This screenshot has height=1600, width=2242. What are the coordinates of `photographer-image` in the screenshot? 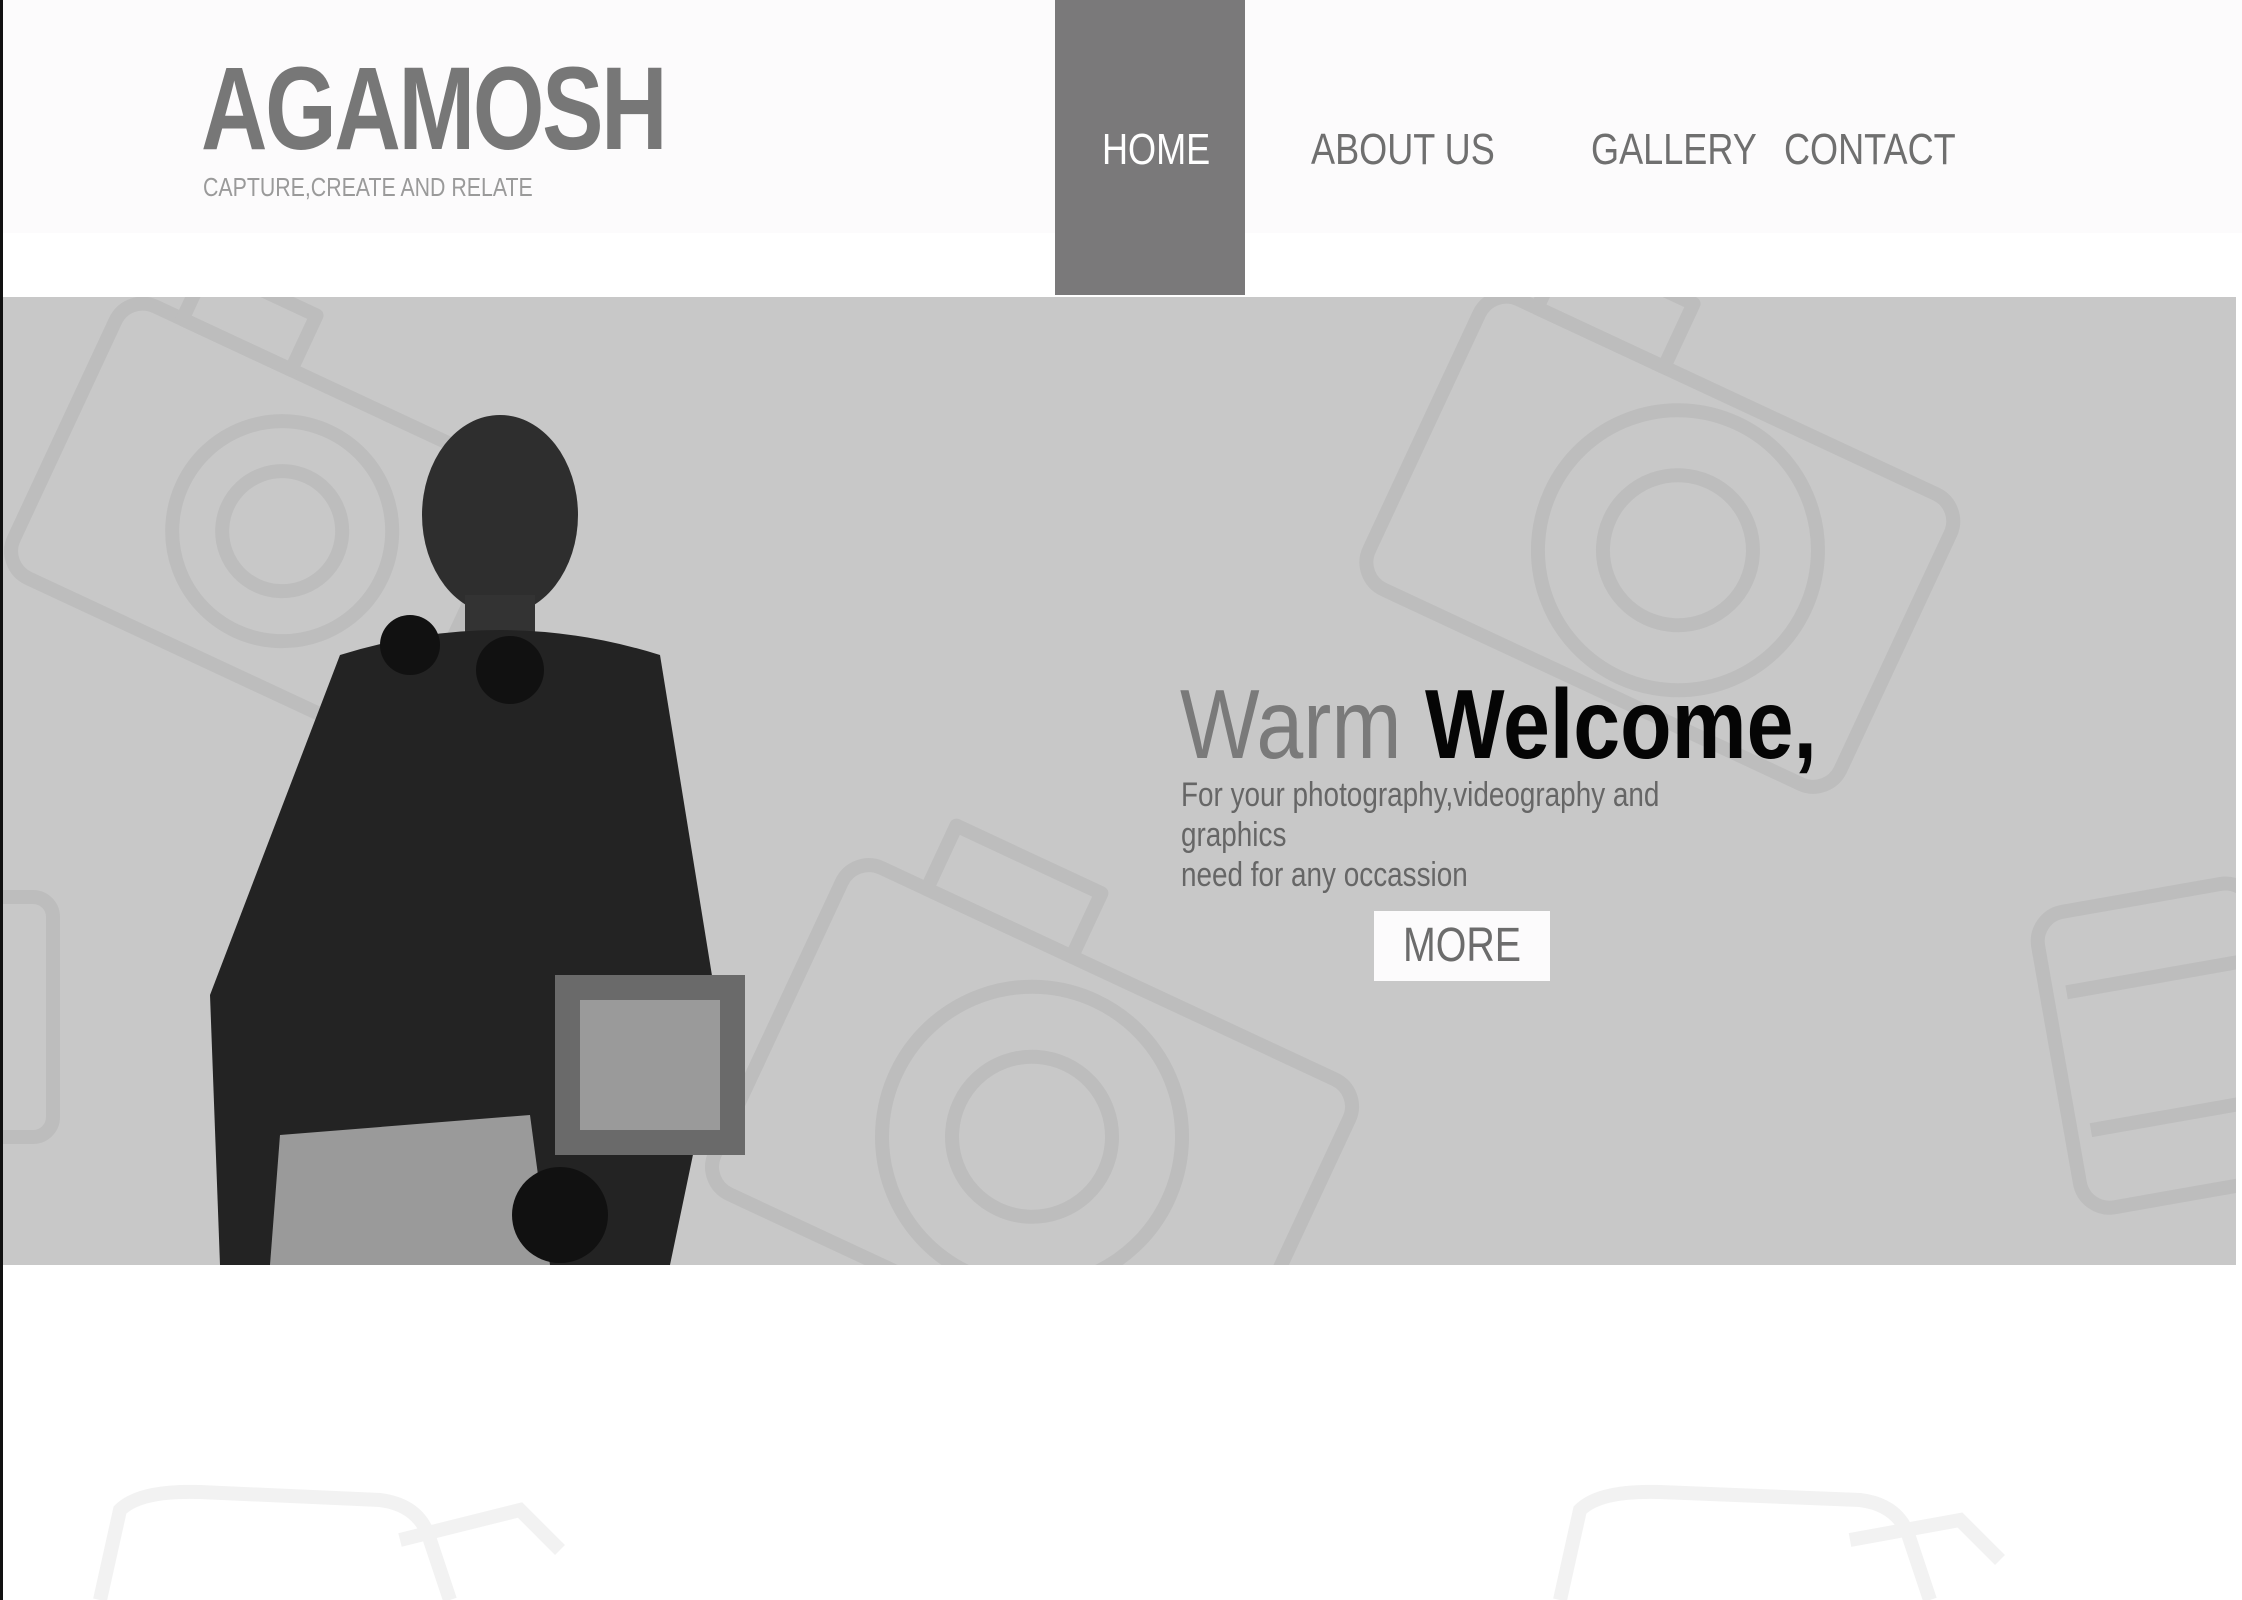 It's located at (477, 840).